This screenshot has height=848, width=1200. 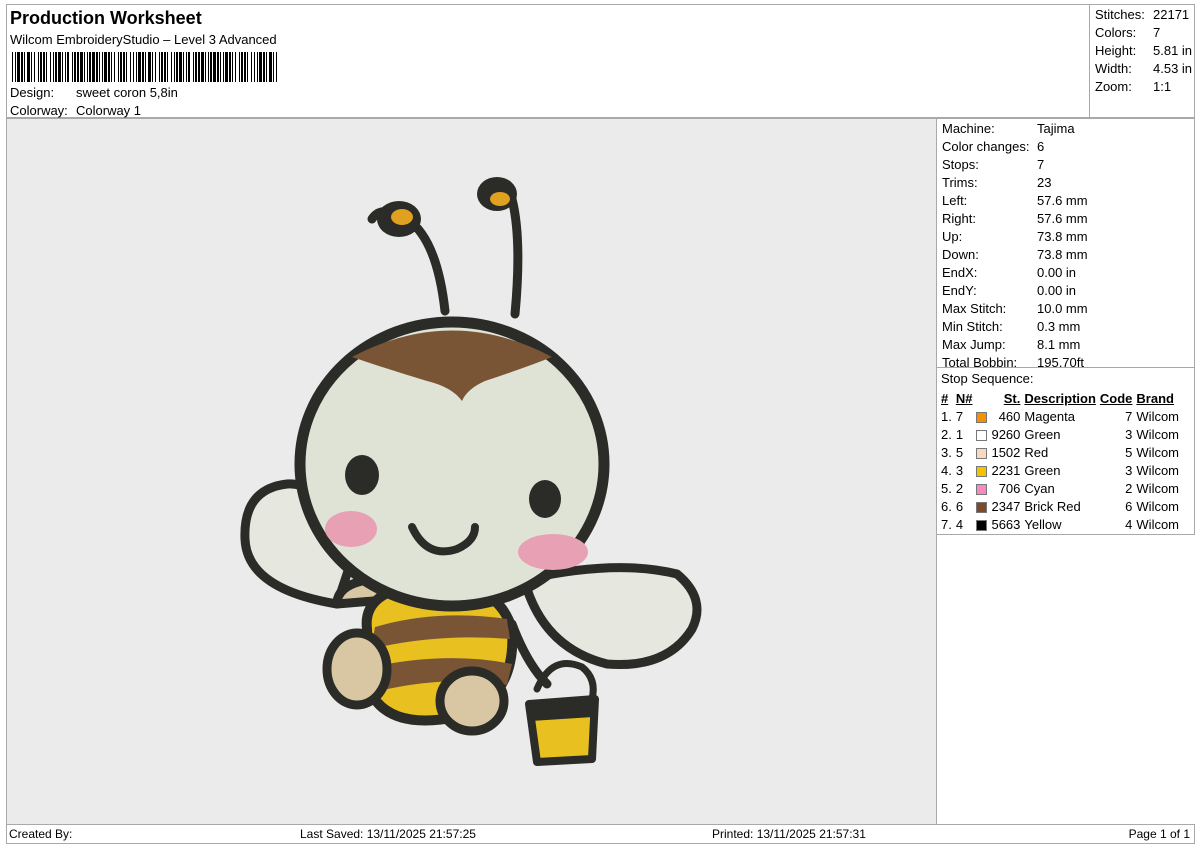 I want to click on stat-value: 4.53 in, so click(x=1173, y=68).